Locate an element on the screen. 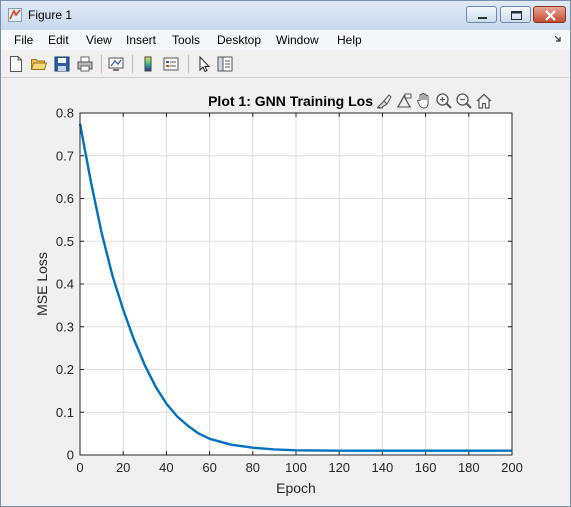 The image size is (571, 507). y-tick-label: 0.2 is located at coordinates (65, 369).